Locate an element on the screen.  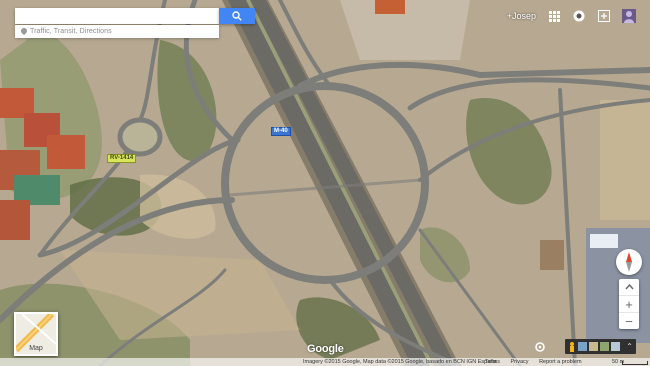
dirt-area is located at coordinates (625, 160).